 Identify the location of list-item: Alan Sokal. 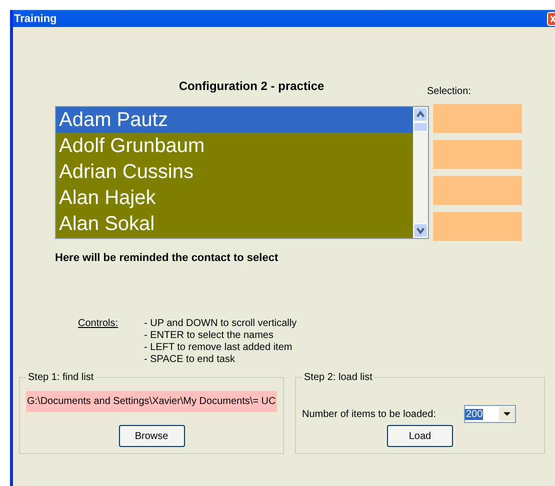
(234, 224).